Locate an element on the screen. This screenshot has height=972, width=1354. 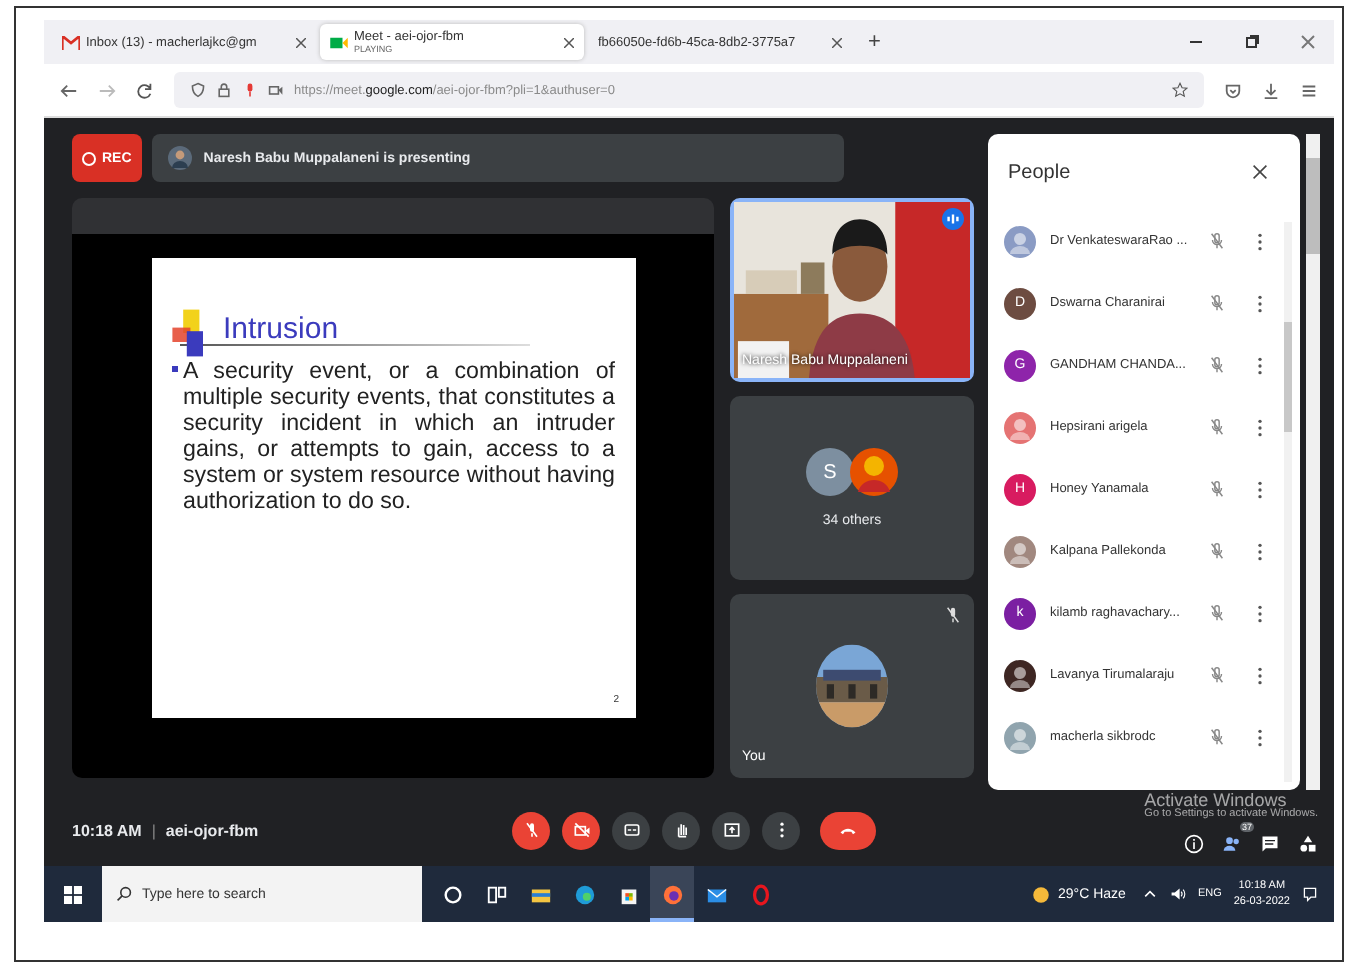
notification-icon is located at coordinates (1310, 894).